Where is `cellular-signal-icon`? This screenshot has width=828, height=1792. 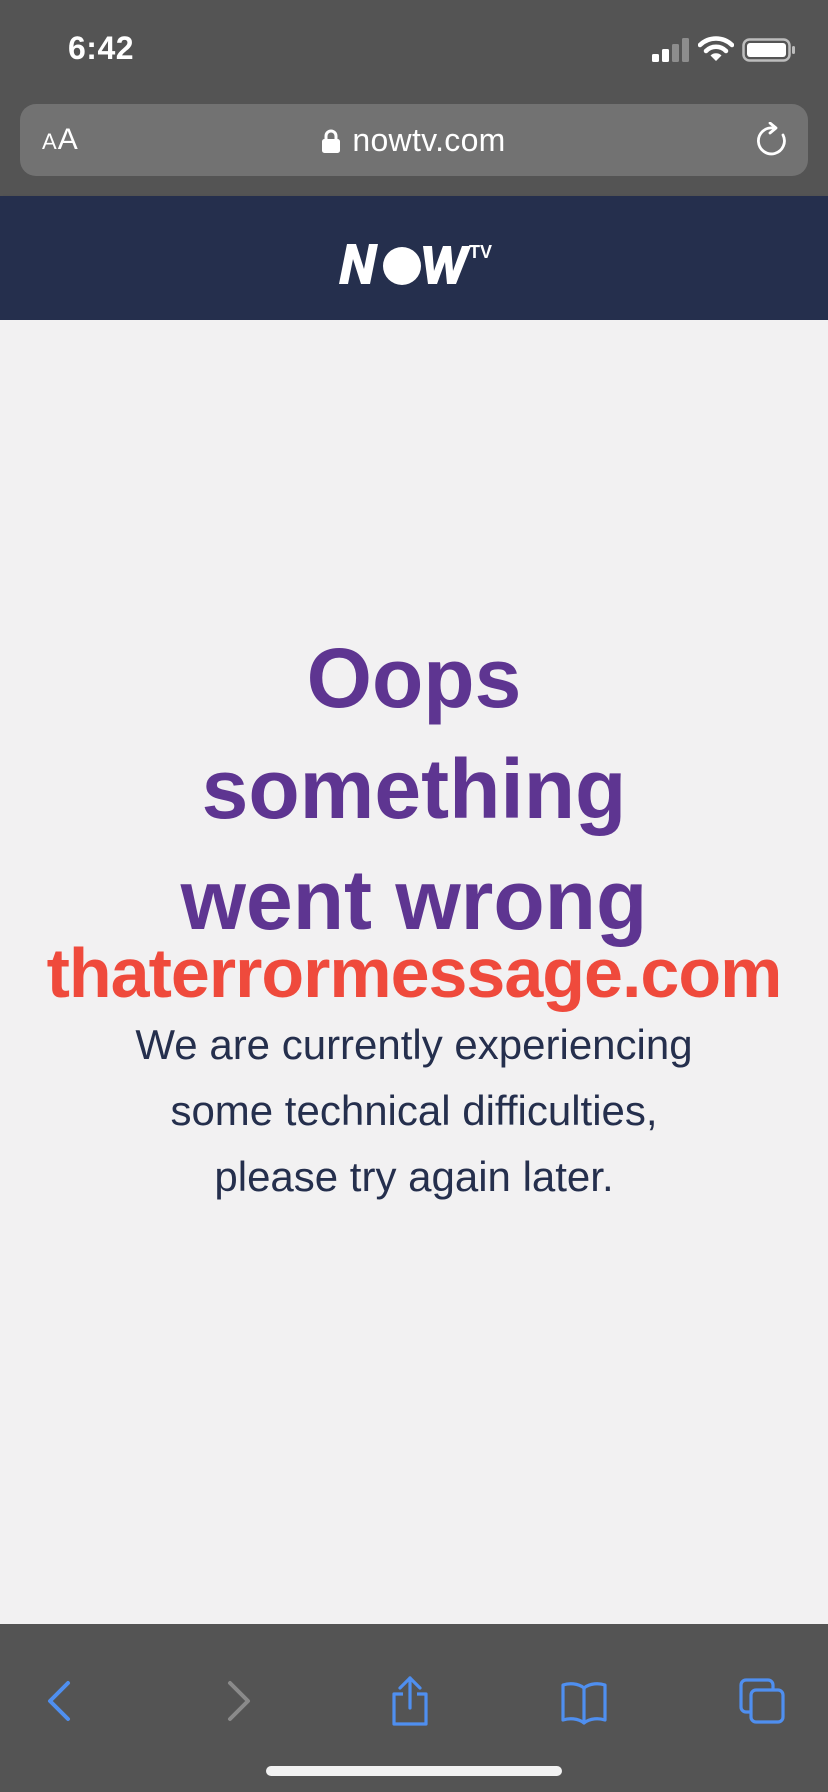 cellular-signal-icon is located at coordinates (670, 50).